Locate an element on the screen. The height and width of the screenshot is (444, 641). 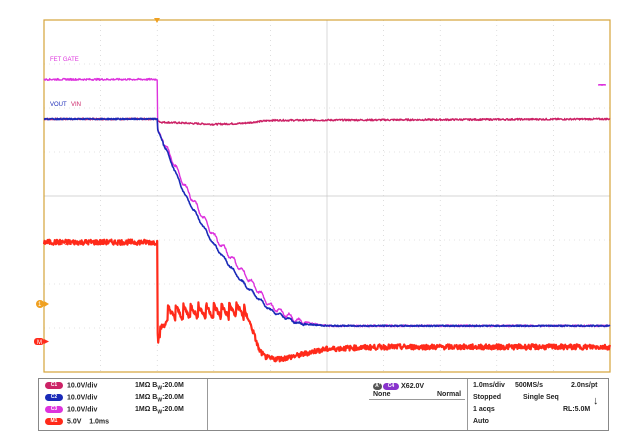
math-scale: 5.0V is located at coordinates (74, 422).